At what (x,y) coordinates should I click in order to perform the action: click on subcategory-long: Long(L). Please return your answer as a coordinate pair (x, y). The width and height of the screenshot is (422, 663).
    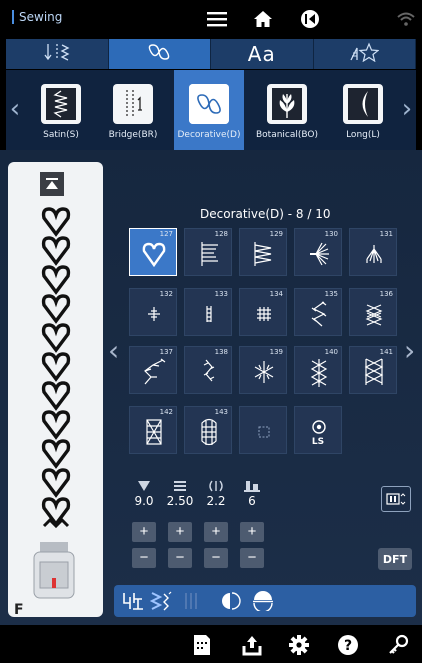
    Looking at the image, I should click on (363, 110).